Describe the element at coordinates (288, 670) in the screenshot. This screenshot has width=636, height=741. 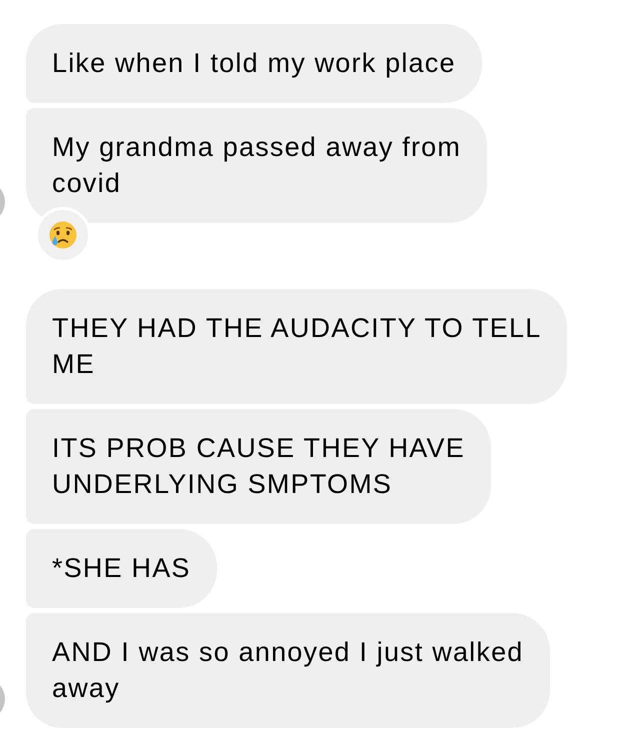
I see `message-bubble: AND I was so annoyed I just walked away` at that location.